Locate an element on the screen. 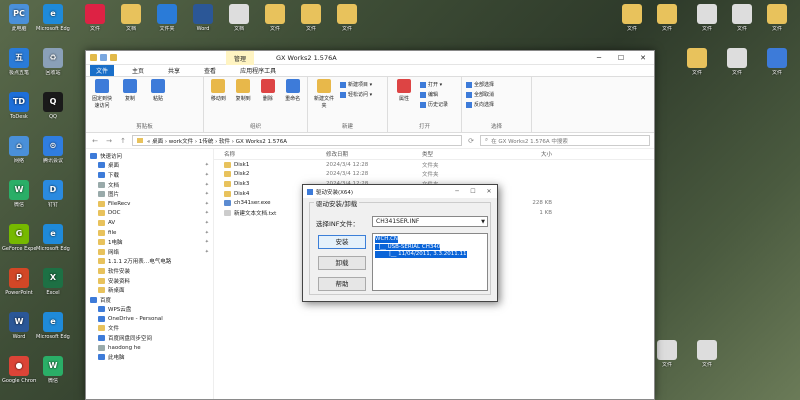 The height and width of the screenshot is (400, 800). nav-item: AV ✦ is located at coordinates (149, 223).